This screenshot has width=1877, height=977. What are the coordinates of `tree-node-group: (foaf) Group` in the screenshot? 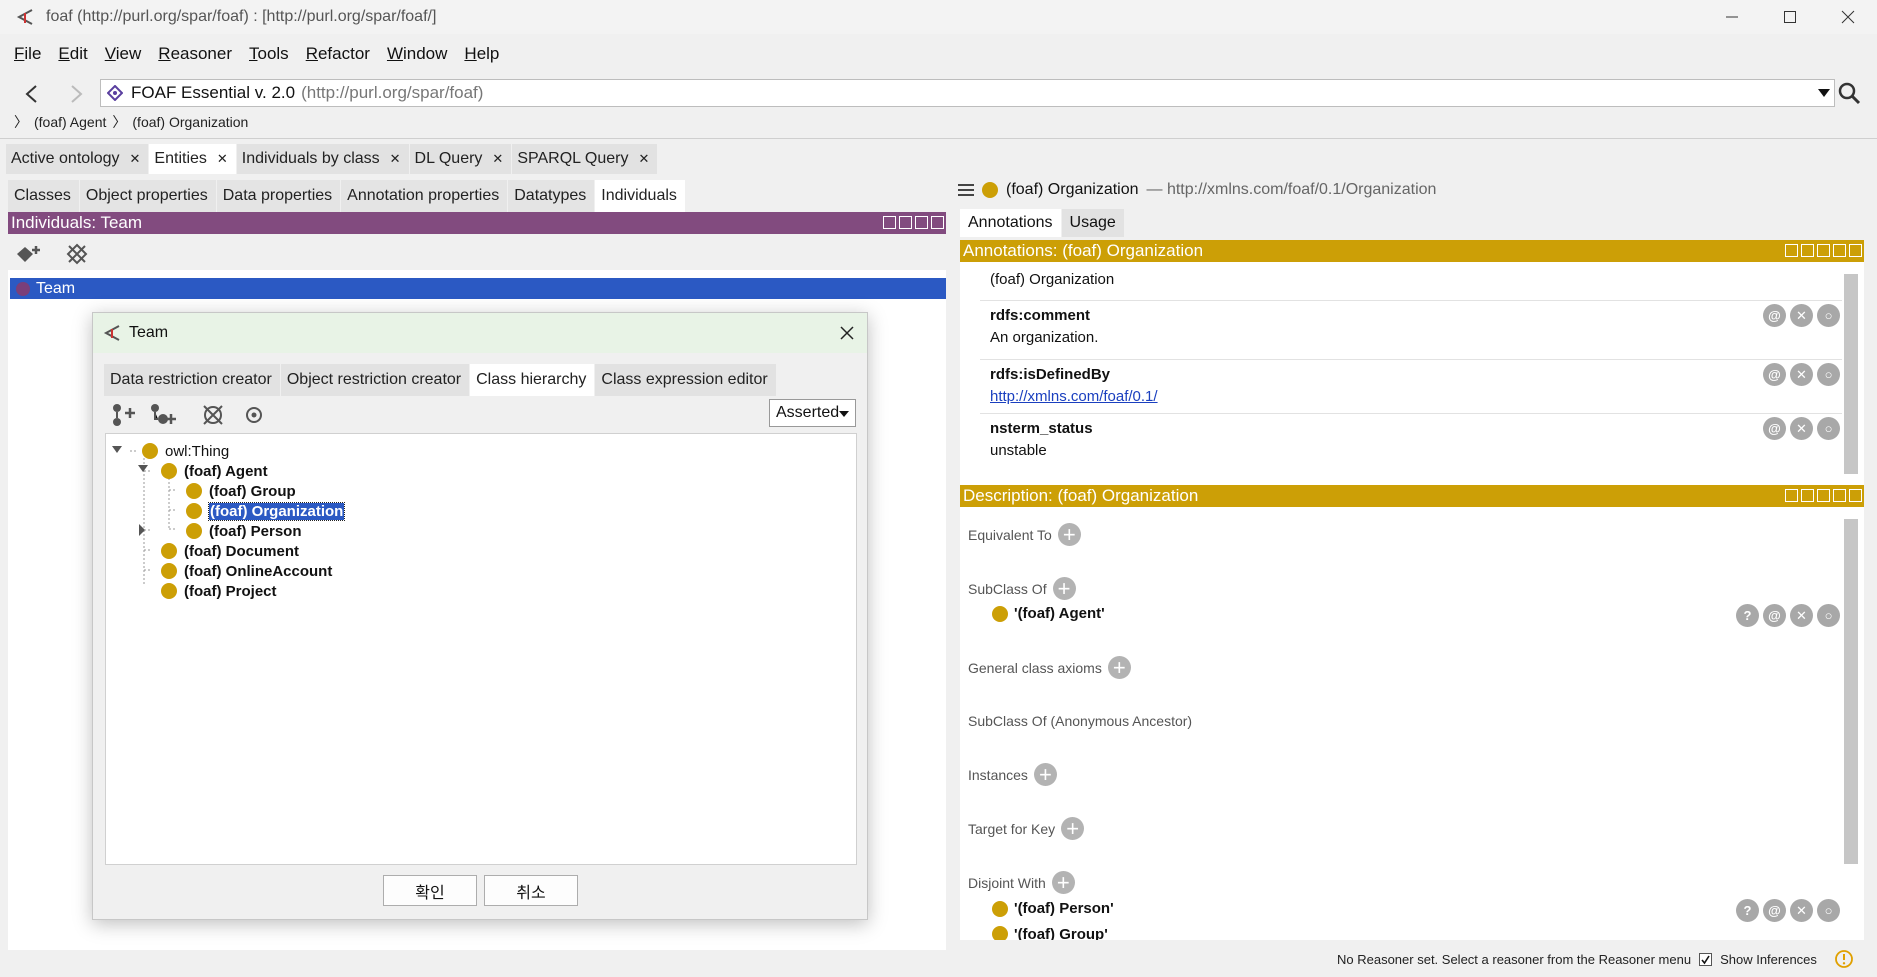 It's located at (241, 491).